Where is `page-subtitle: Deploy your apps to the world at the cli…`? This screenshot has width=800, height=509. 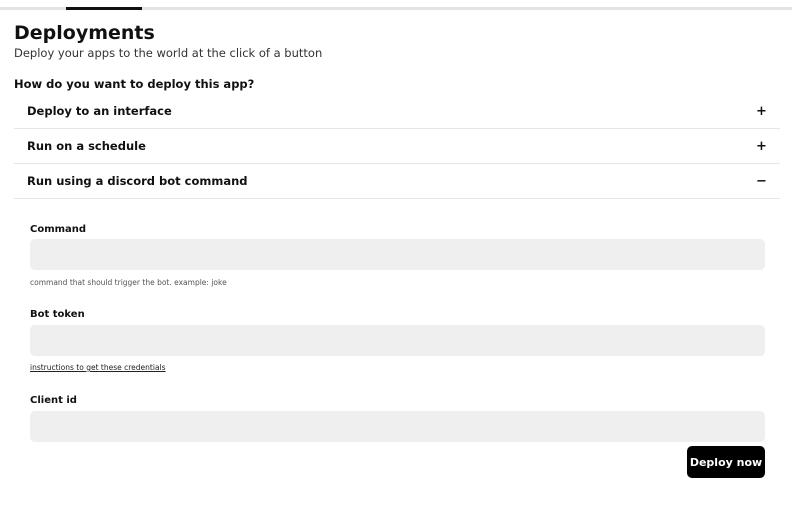 page-subtitle: Deploy your apps to the world at the cli… is located at coordinates (168, 53).